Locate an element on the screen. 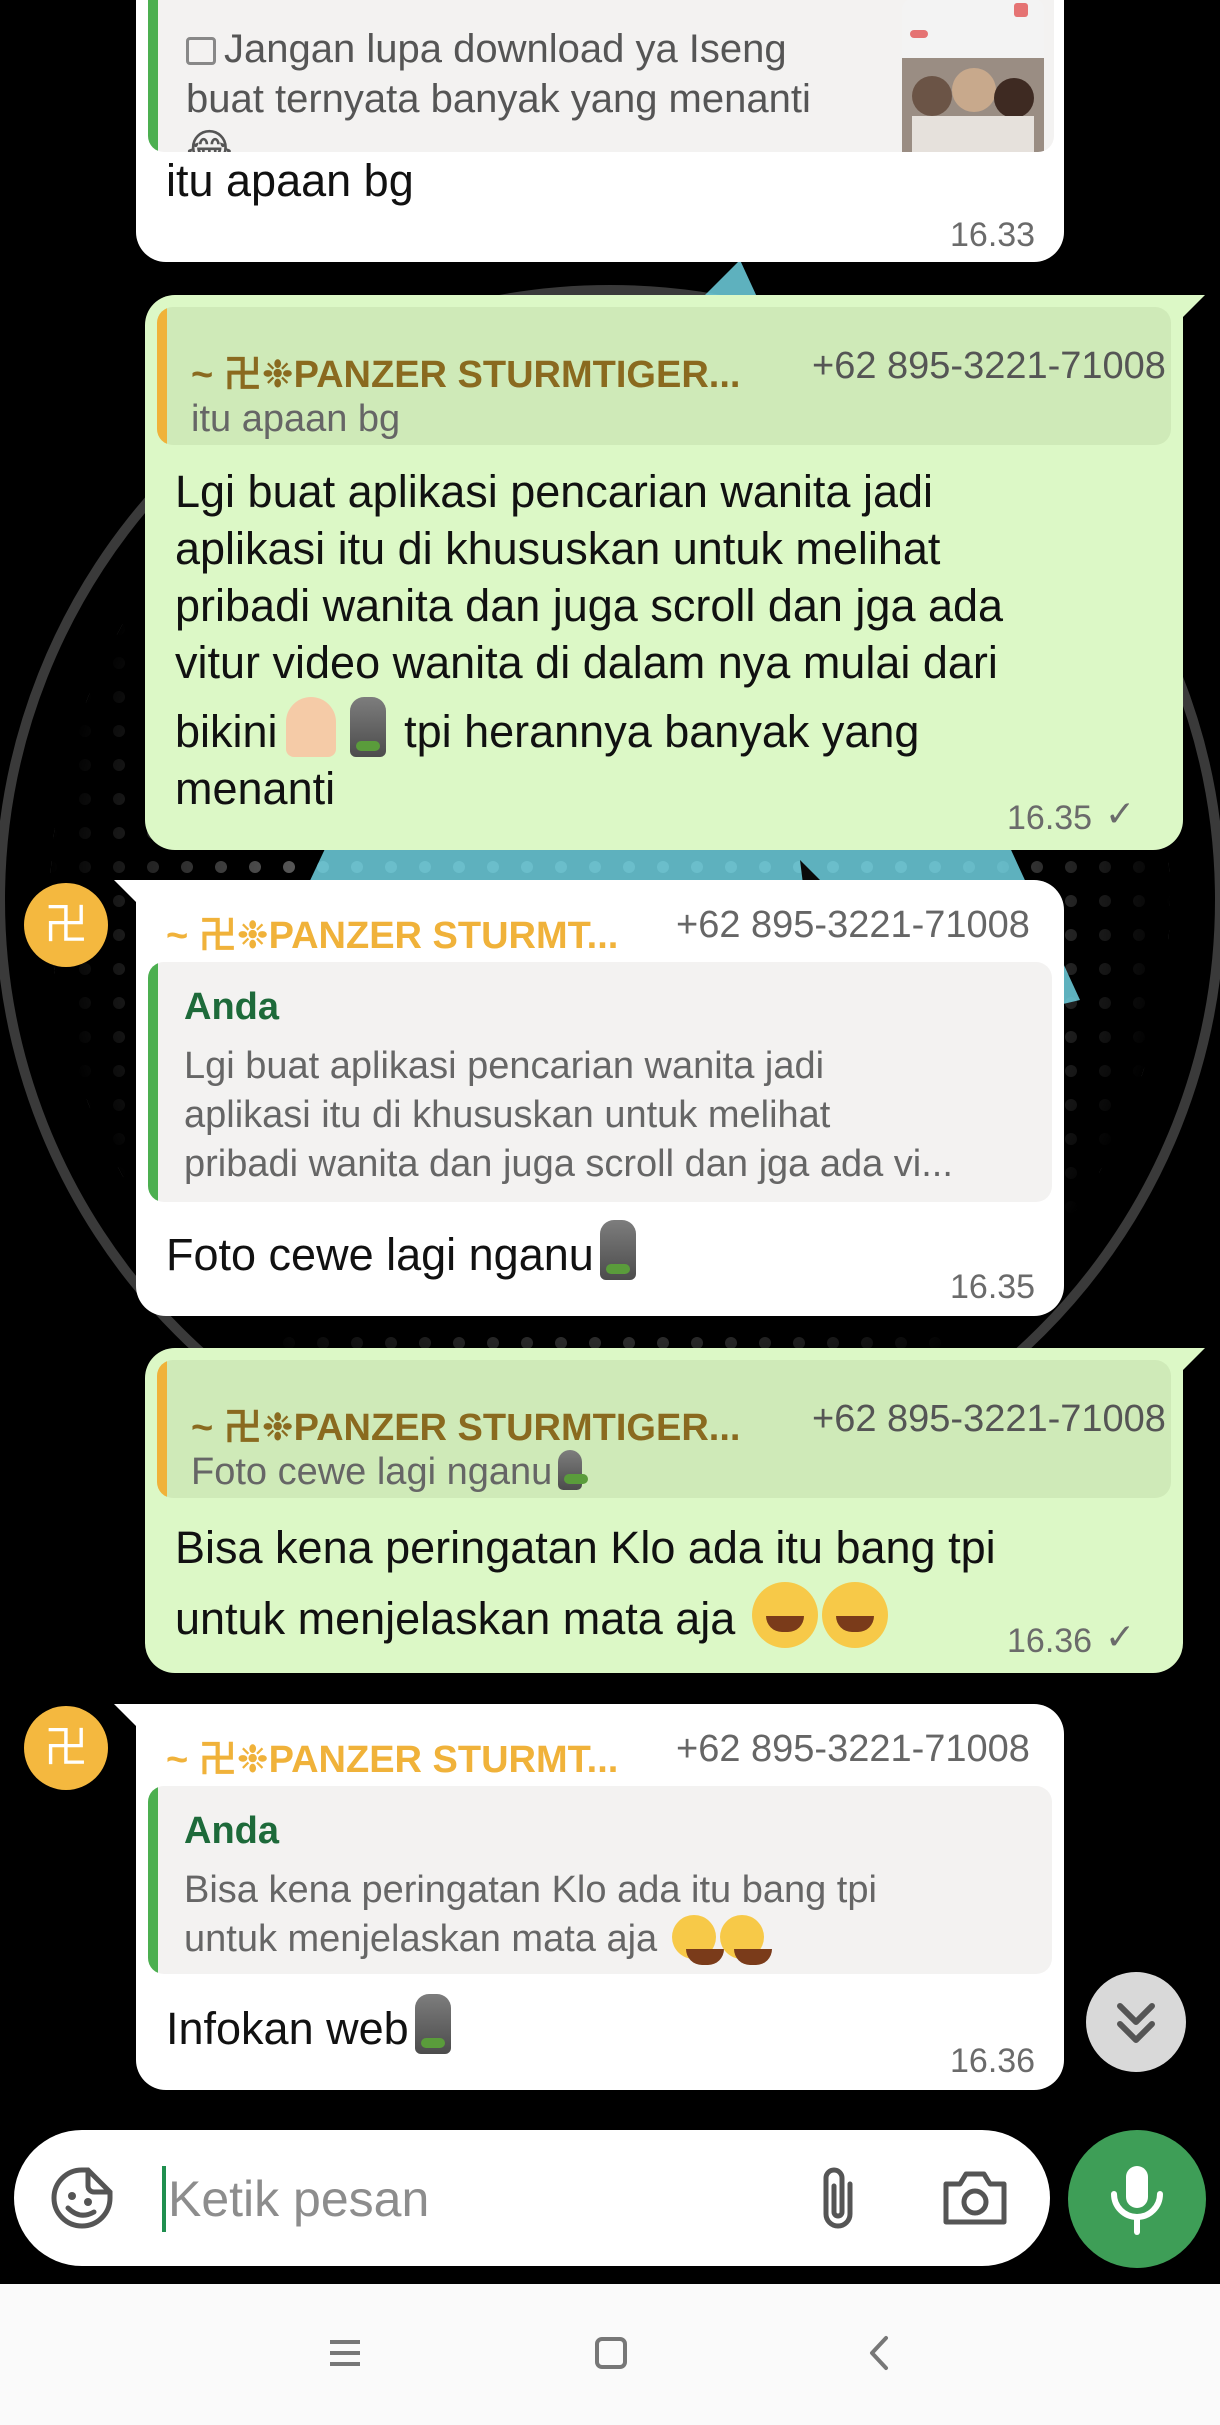 The height and width of the screenshot is (2425, 1220). quoted-message-text: itu apaan bg is located at coordinates (296, 419).